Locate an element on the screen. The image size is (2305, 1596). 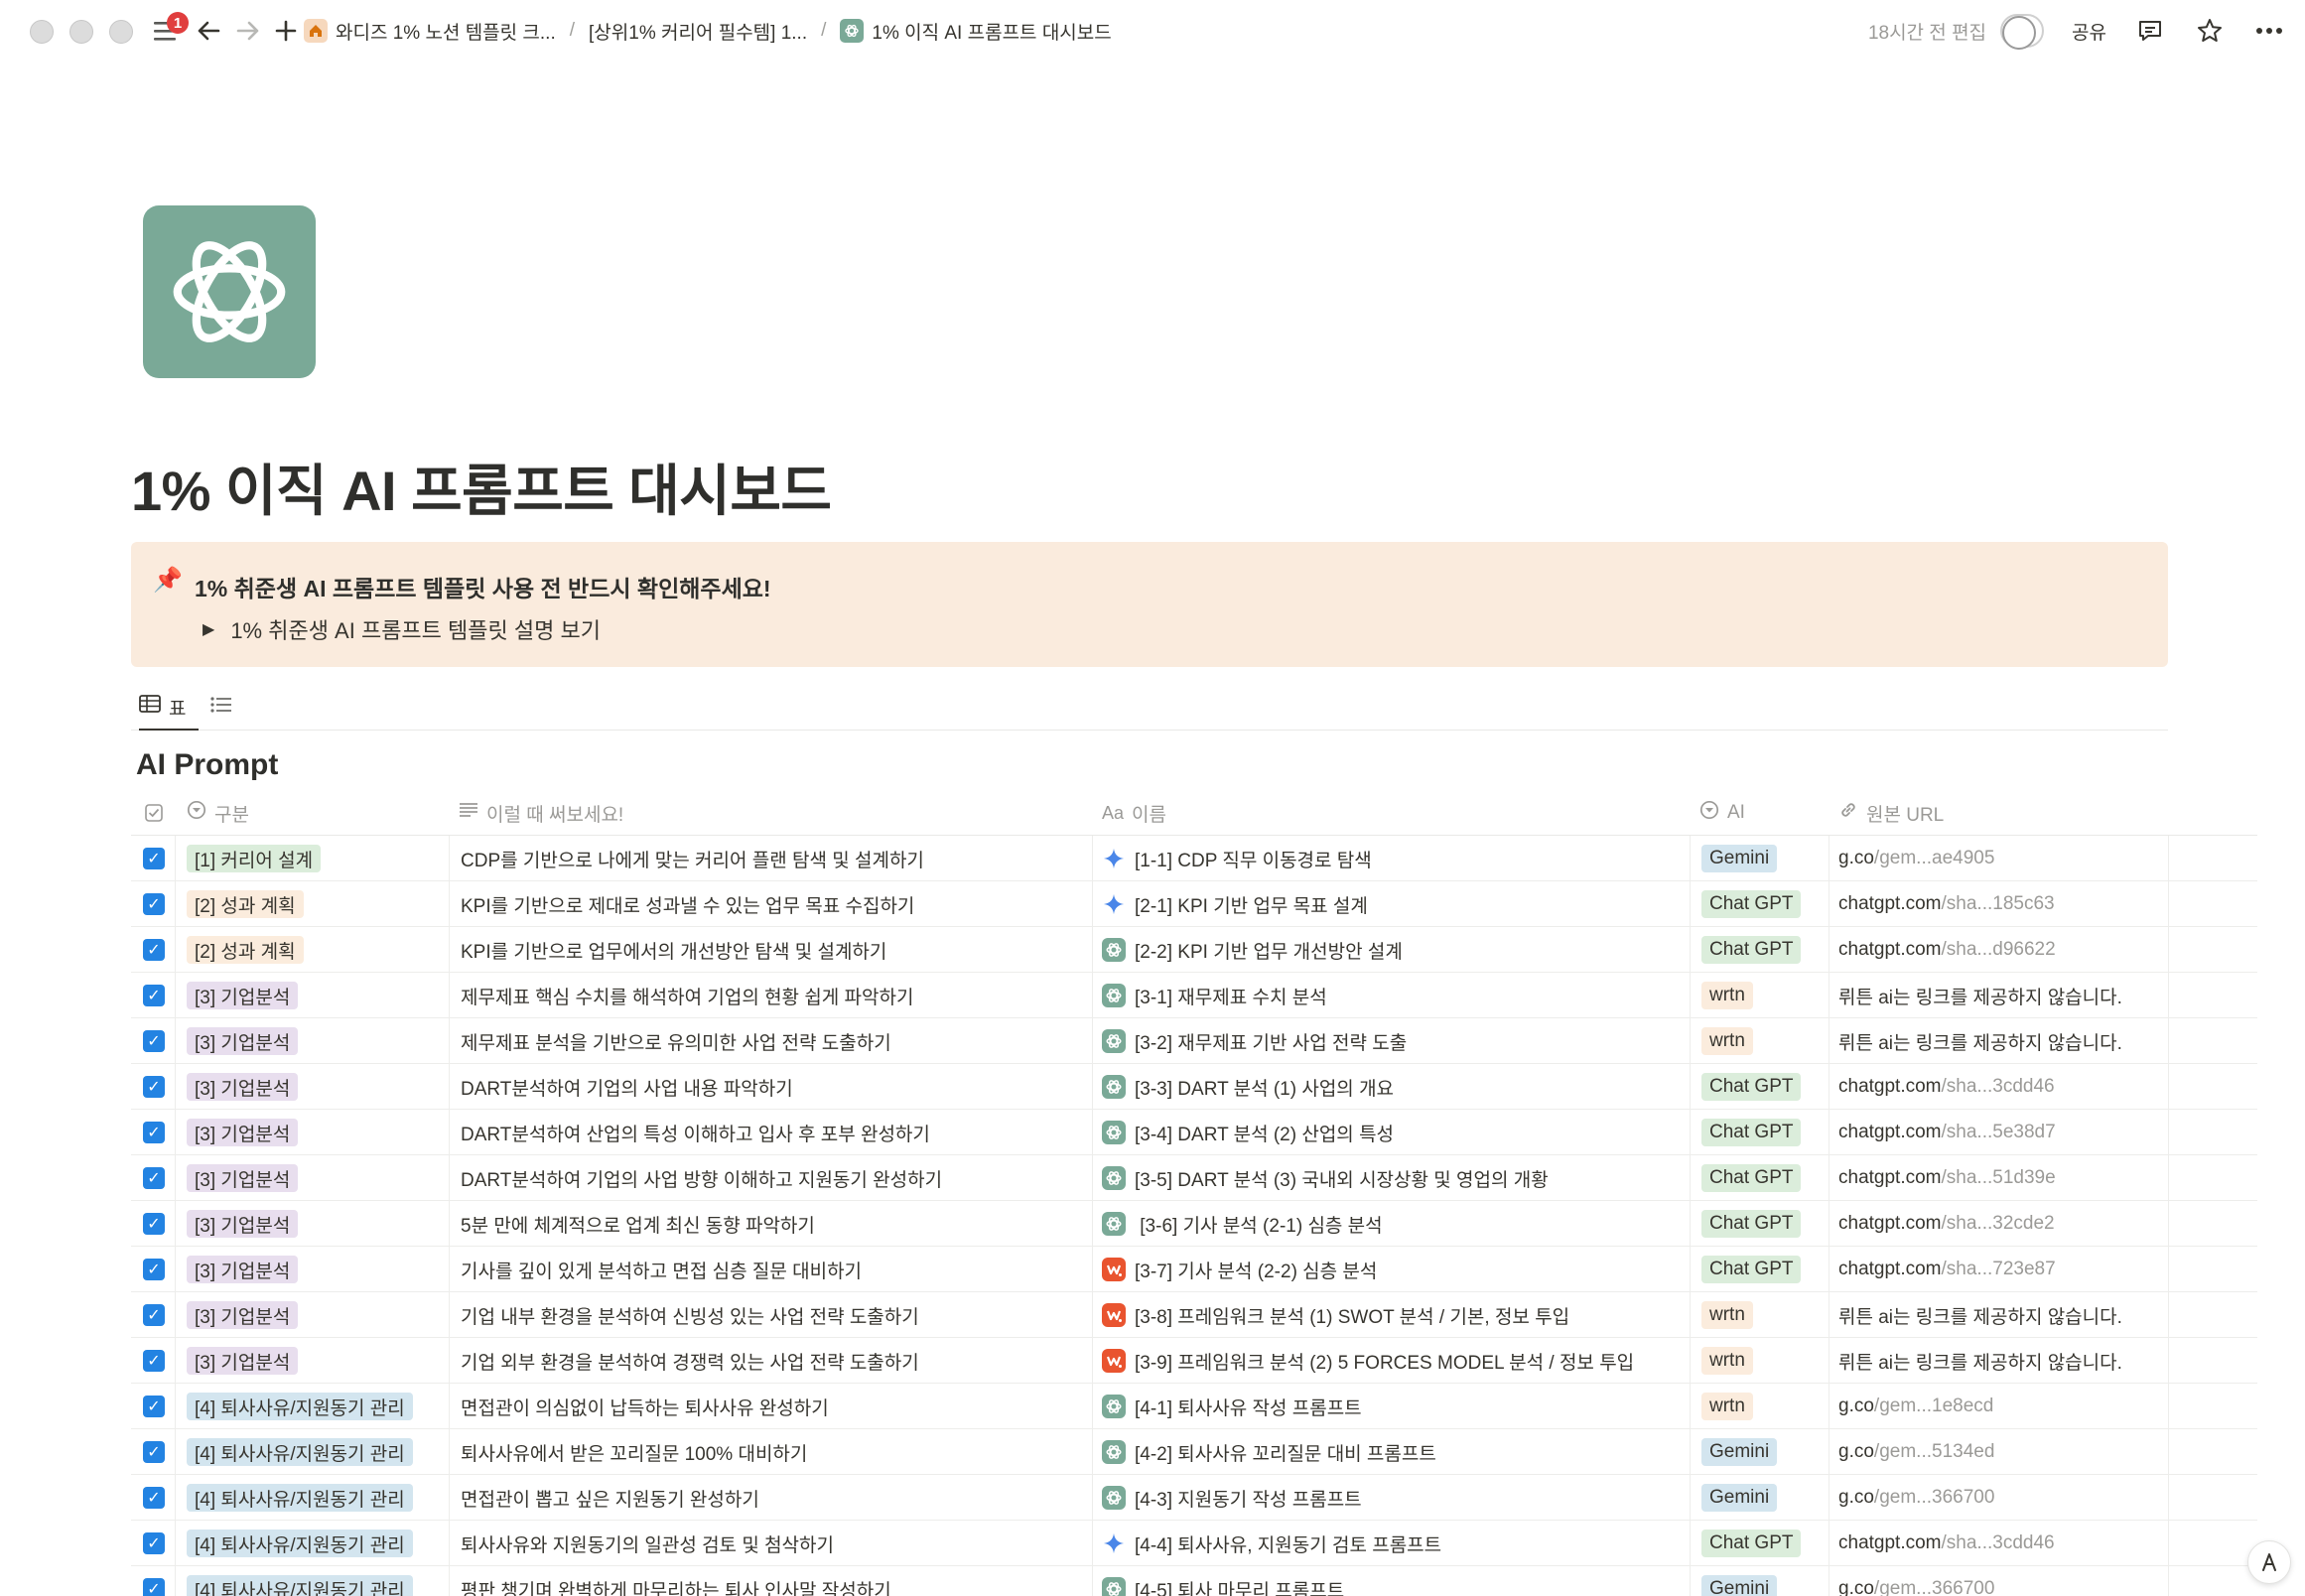
url-cell: chatgpt.com/sha...32cde2 is located at coordinates (2046, 1224).